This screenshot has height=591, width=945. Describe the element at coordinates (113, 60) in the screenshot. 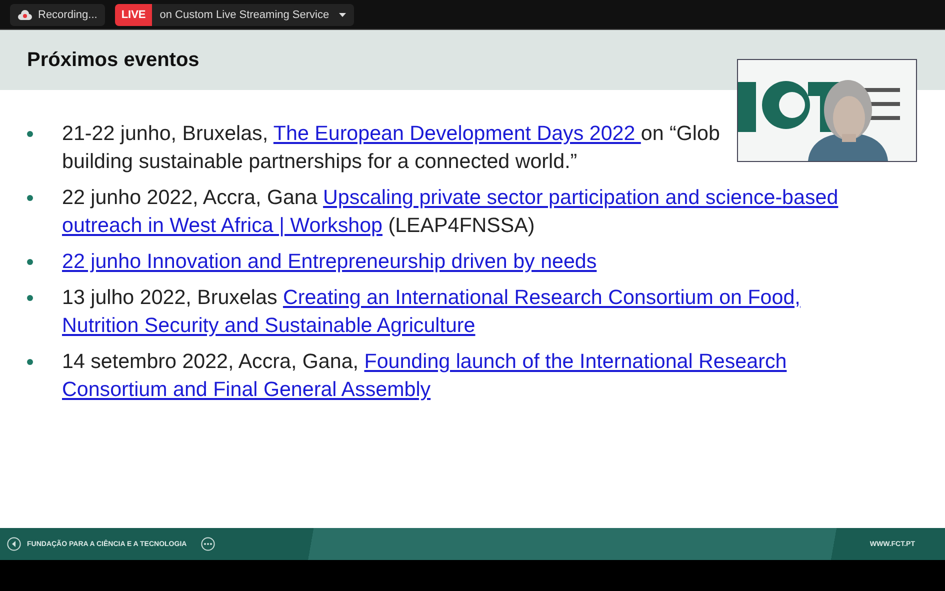

I see `slide-title: Próximos eventos` at that location.